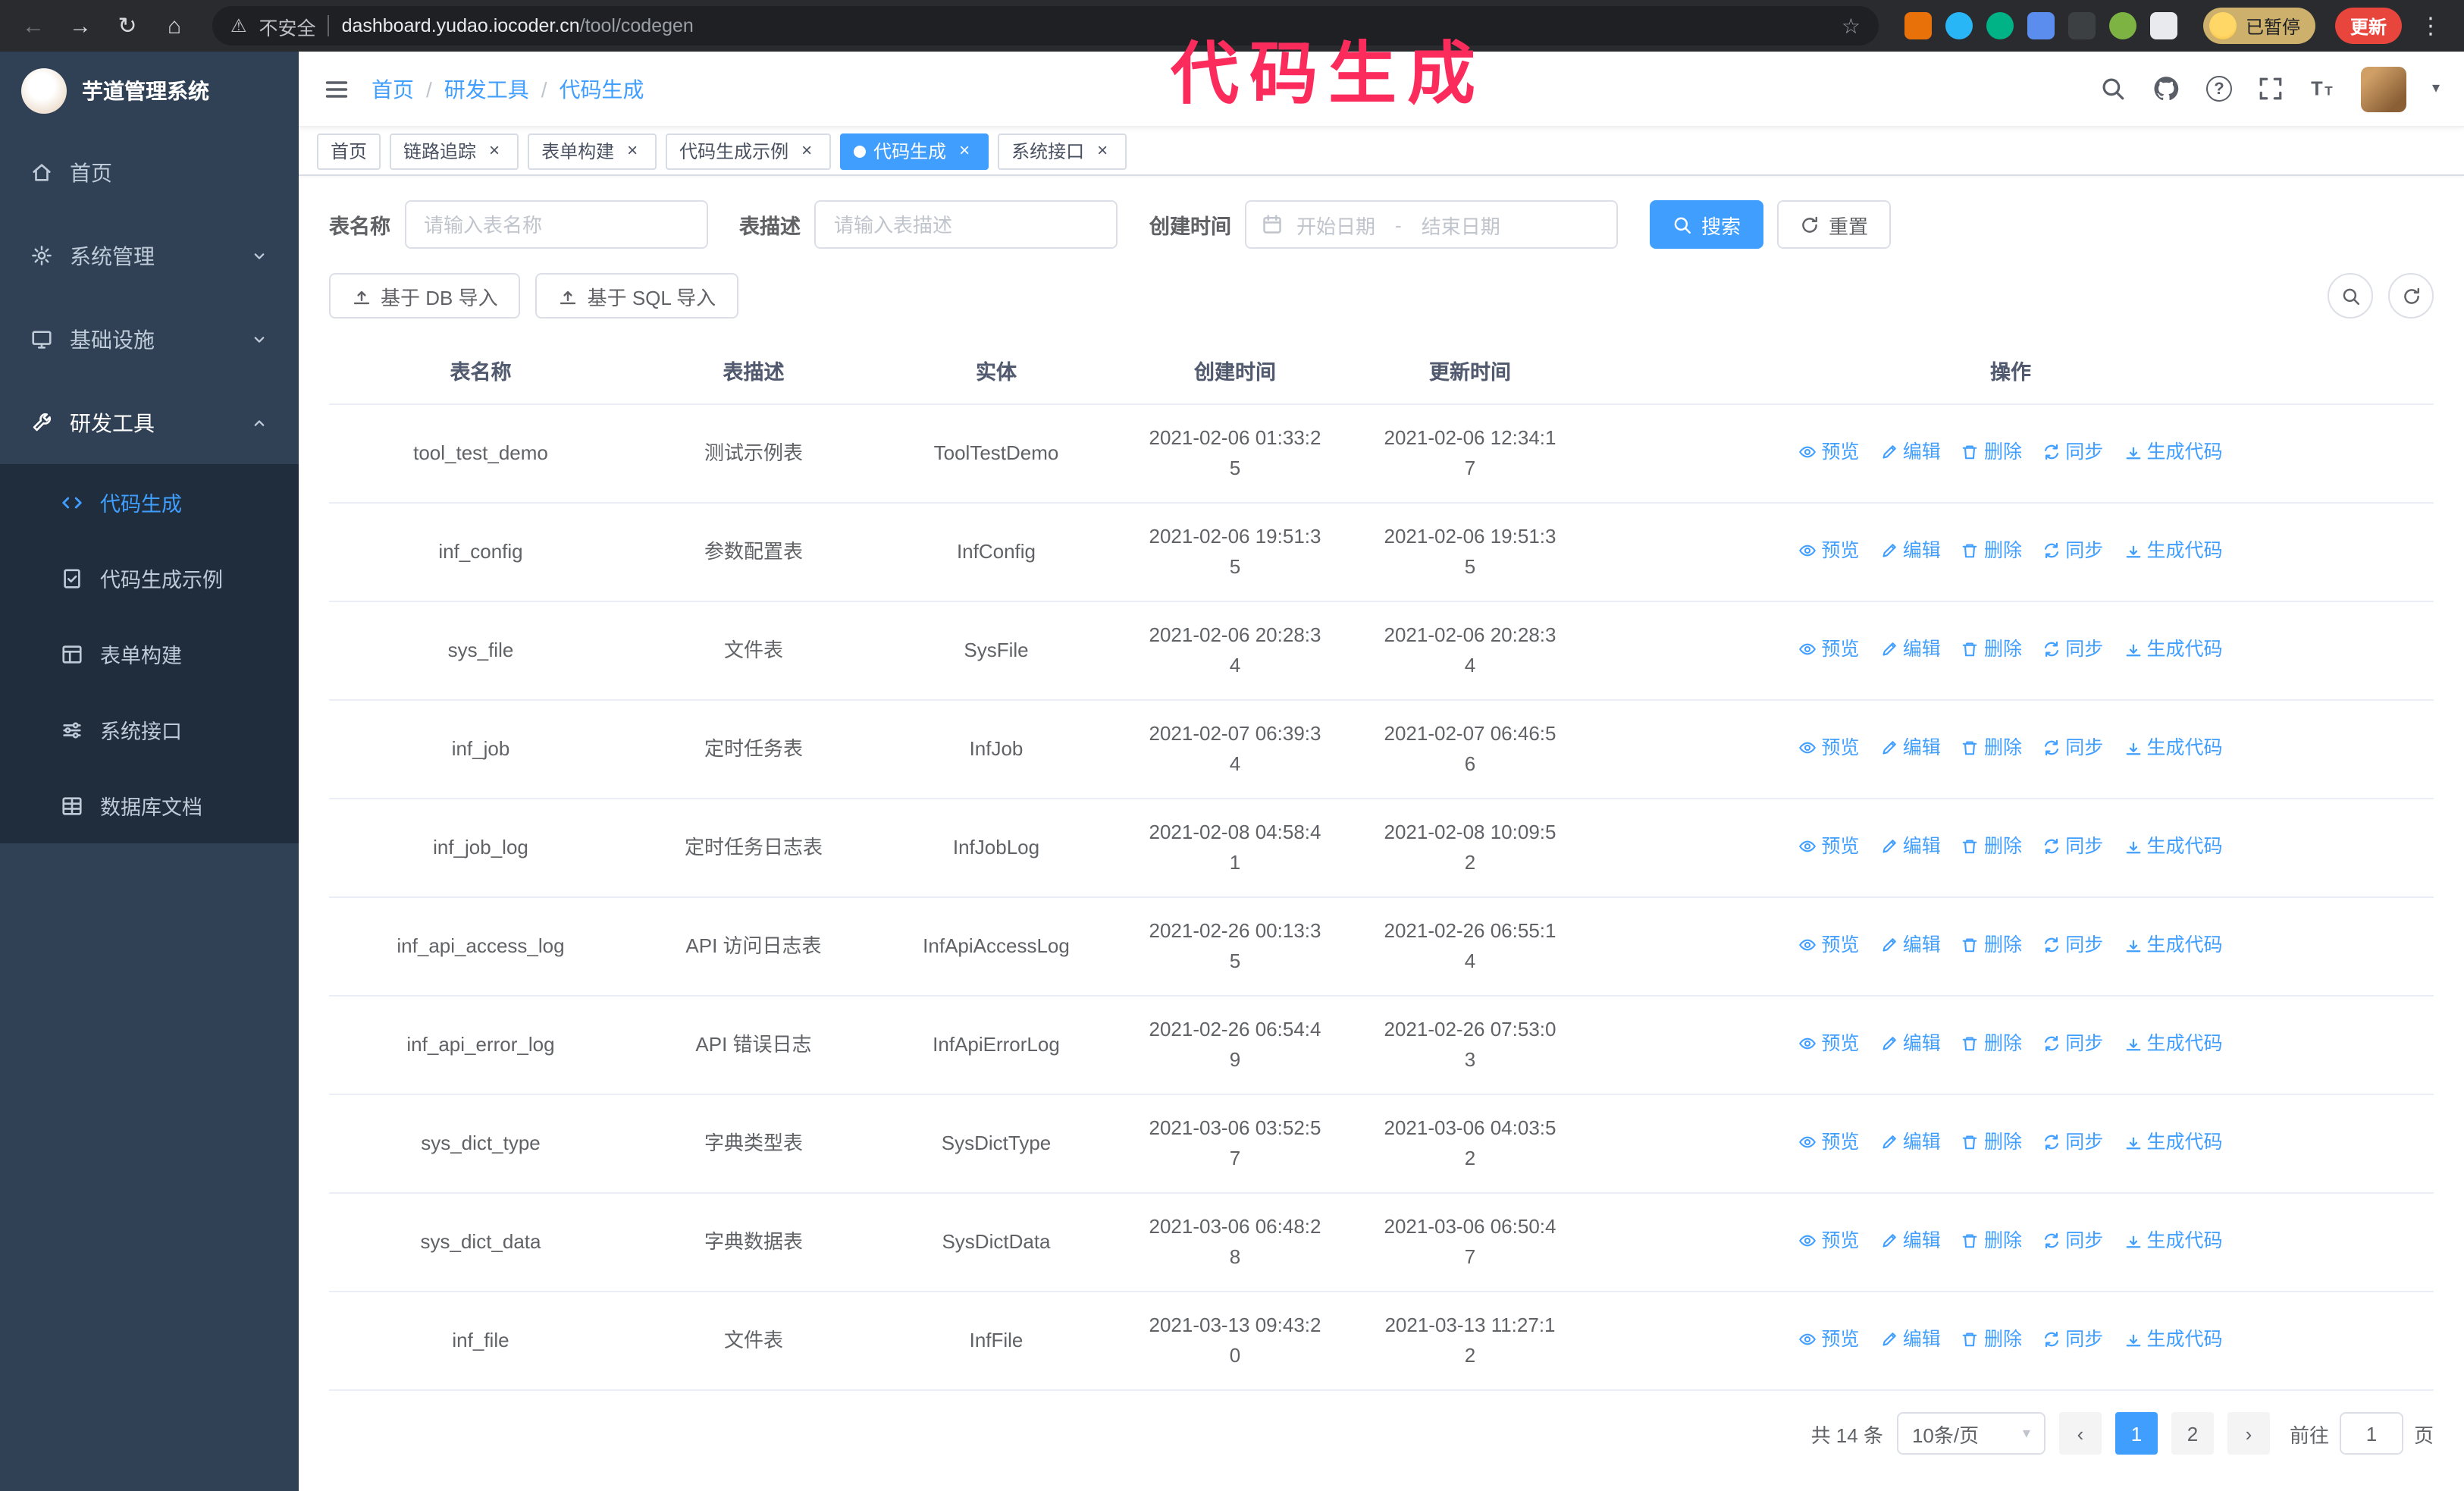 This screenshot has height=1491, width=2464. Describe the element at coordinates (966, 224) in the screenshot. I see `table-desc-input` at that location.